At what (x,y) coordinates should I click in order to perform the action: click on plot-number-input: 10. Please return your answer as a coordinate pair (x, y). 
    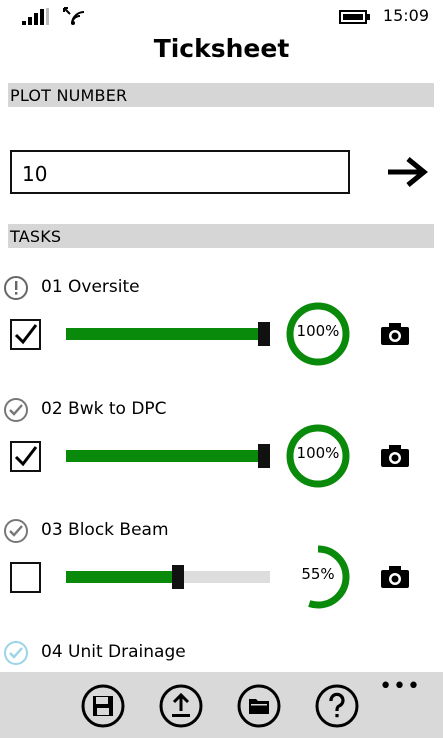
    Looking at the image, I should click on (180, 172).